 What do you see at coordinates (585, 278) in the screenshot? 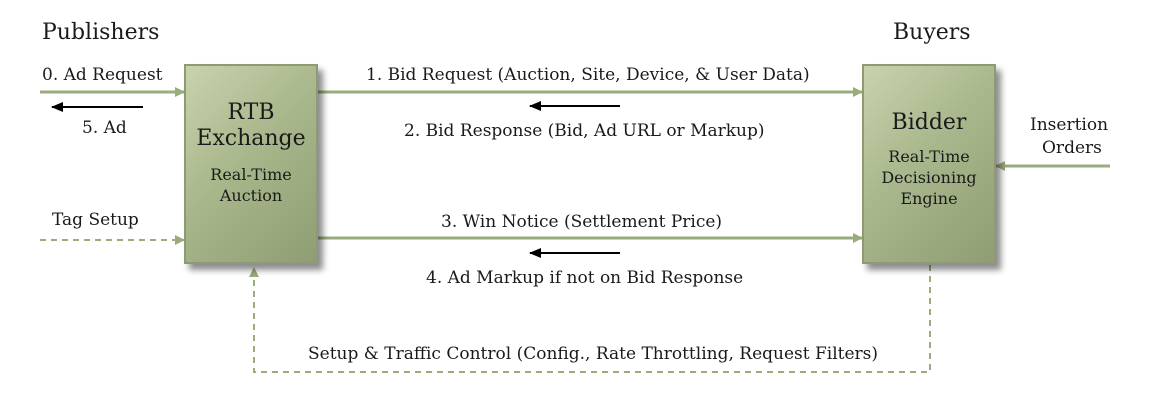
I see `ad-markup-label: 4. Ad Markup if not on Bid Response` at bounding box center [585, 278].